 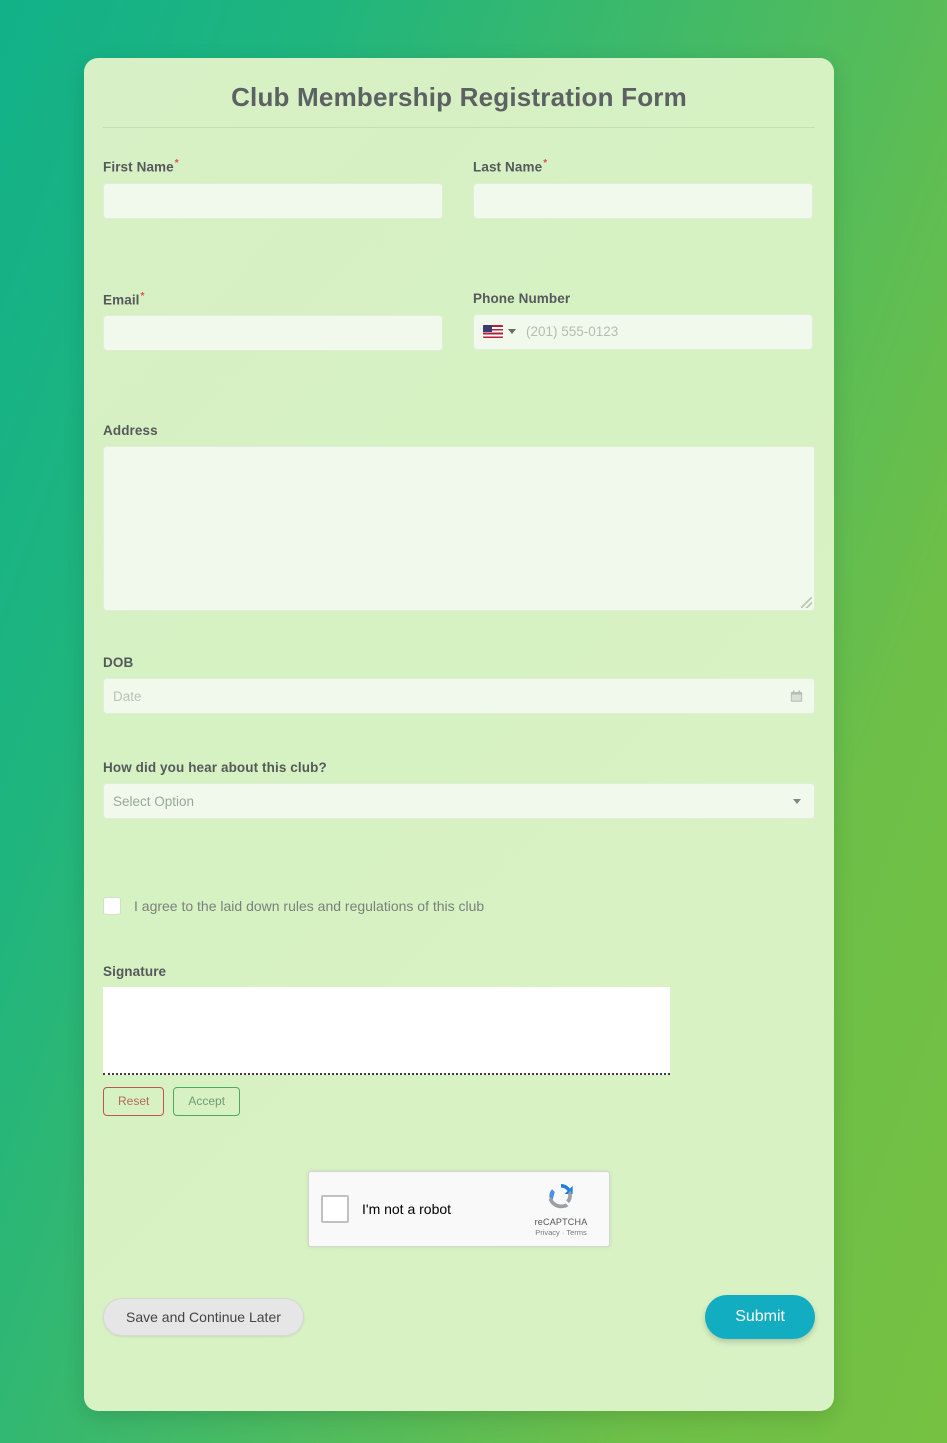 What do you see at coordinates (118, 662) in the screenshot?
I see `dob-label: DOB` at bounding box center [118, 662].